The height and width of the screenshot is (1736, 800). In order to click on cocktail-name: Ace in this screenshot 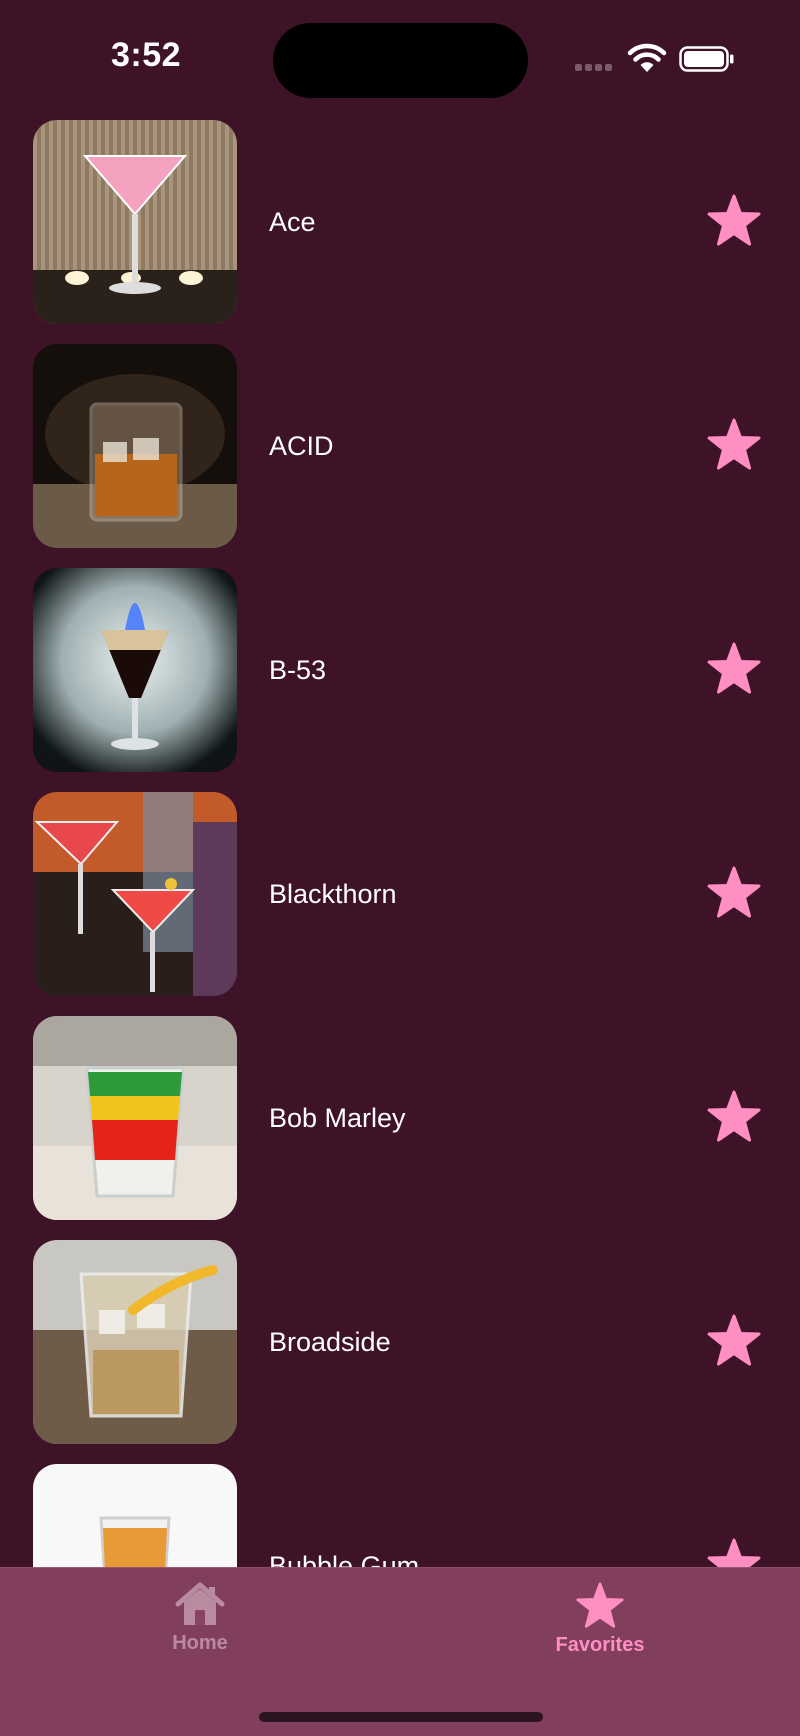, I will do `click(292, 222)`.